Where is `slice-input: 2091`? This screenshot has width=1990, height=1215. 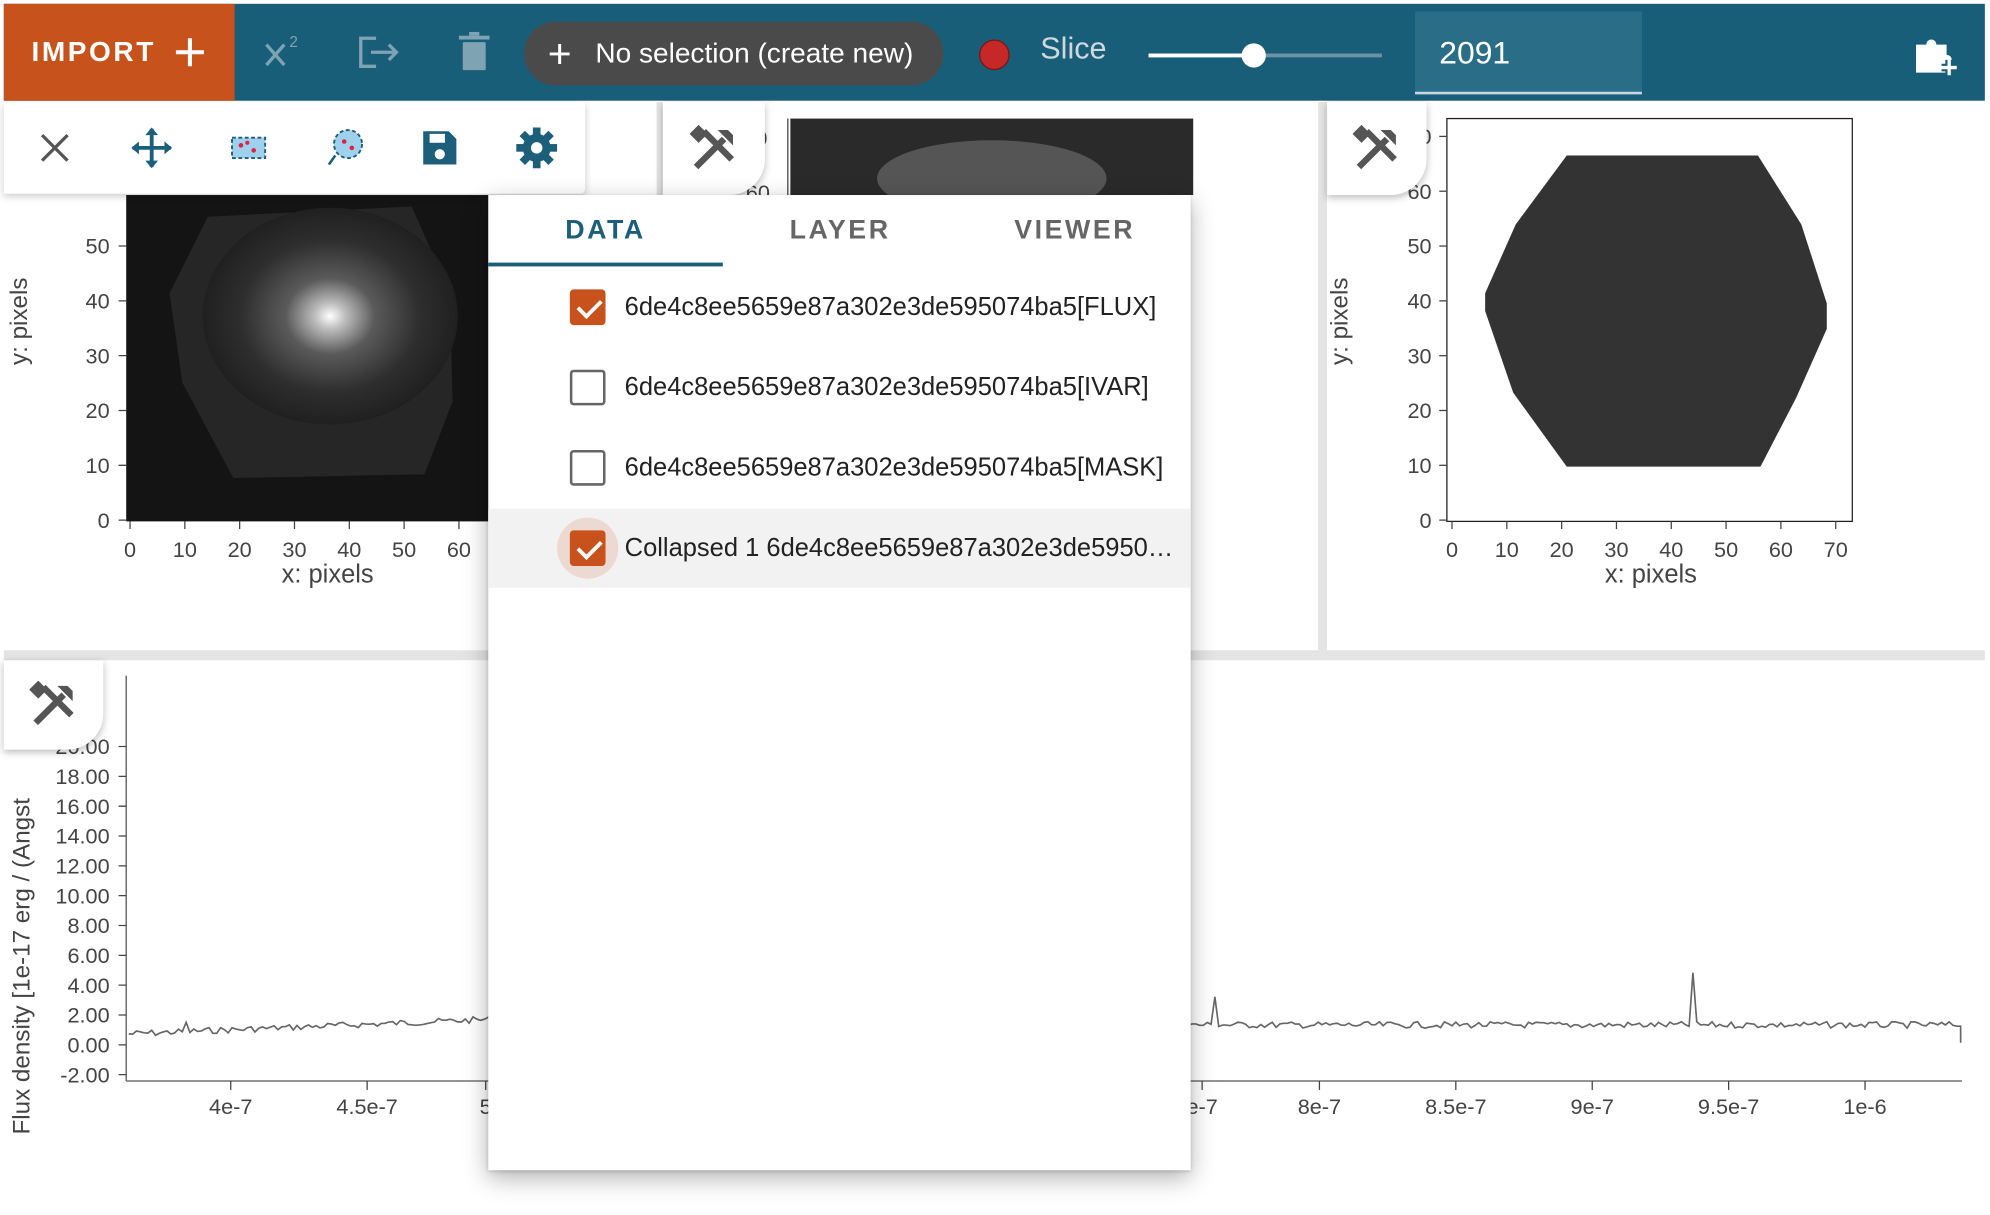
slice-input: 2091 is located at coordinates (1528, 53).